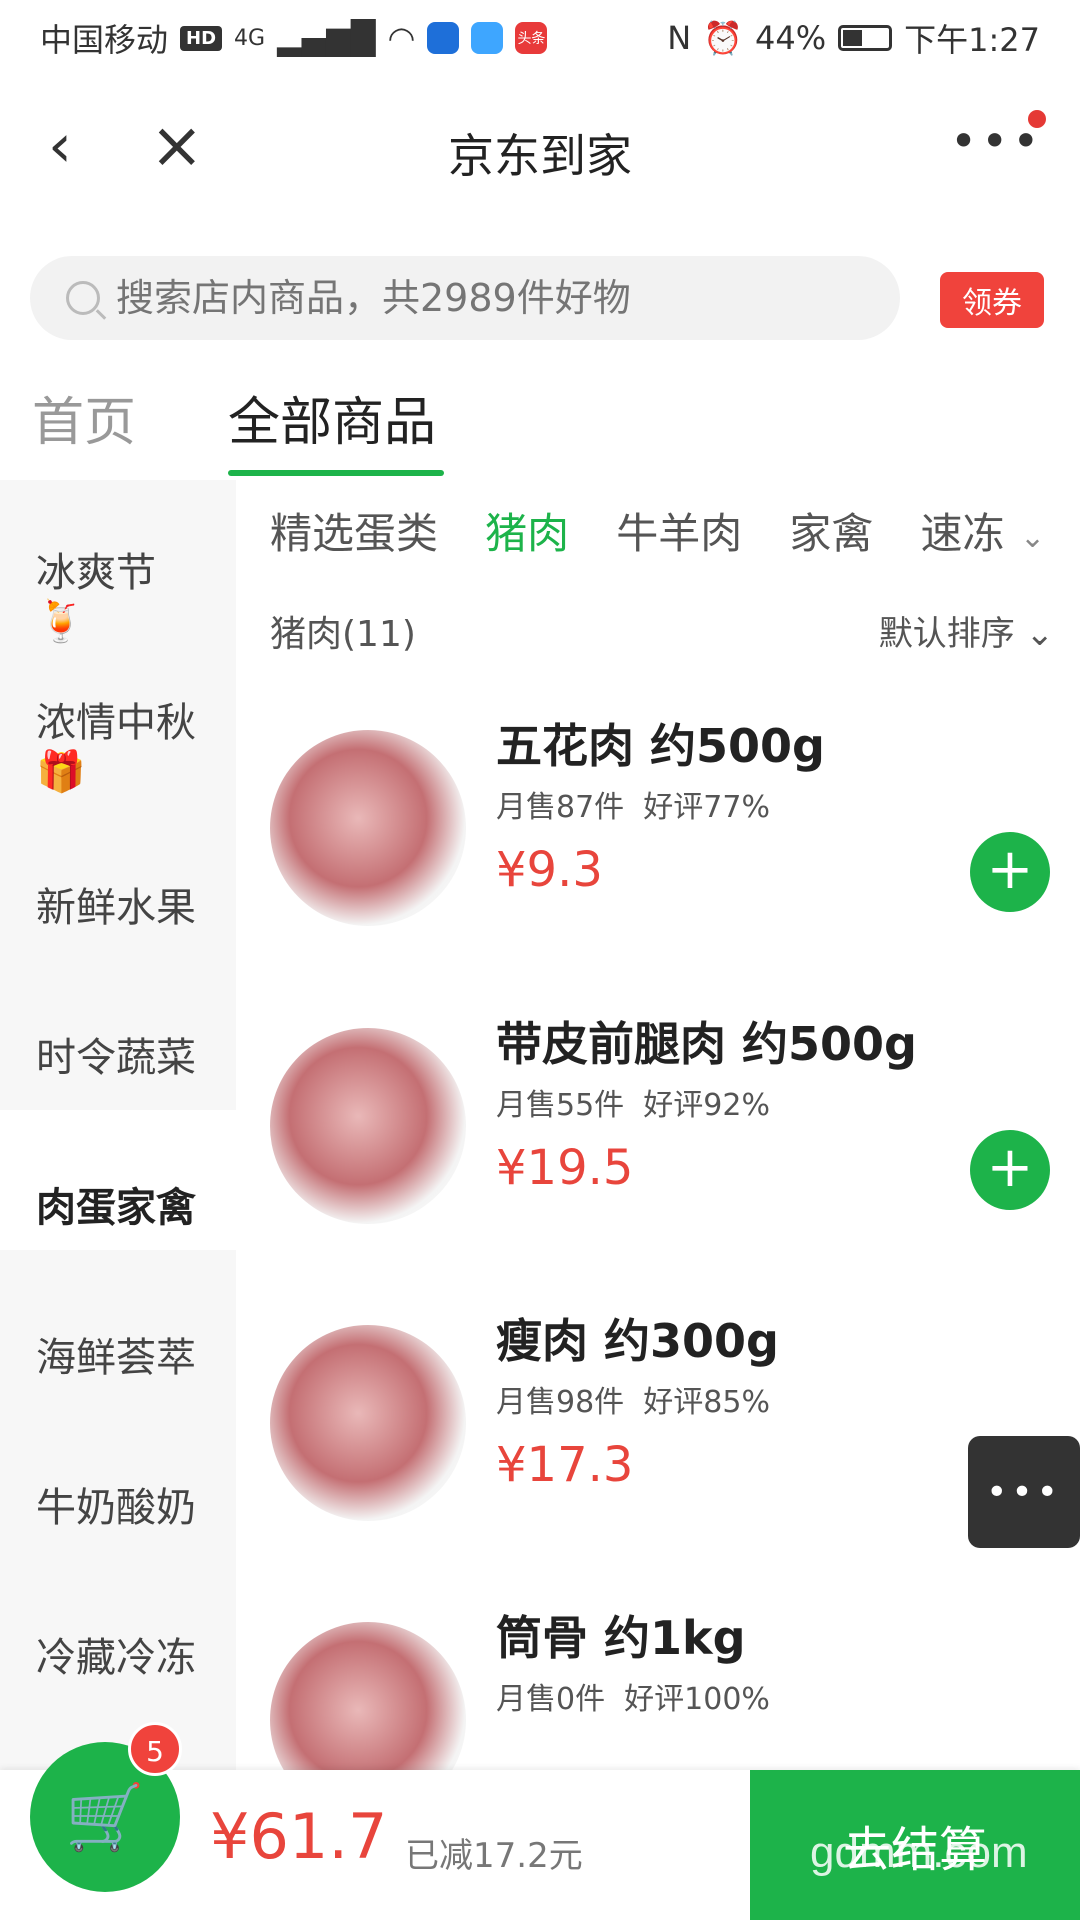 The image size is (1080, 1920). What do you see at coordinates (962, 530) in the screenshot?
I see `subcat-frozen: 速冻` at bounding box center [962, 530].